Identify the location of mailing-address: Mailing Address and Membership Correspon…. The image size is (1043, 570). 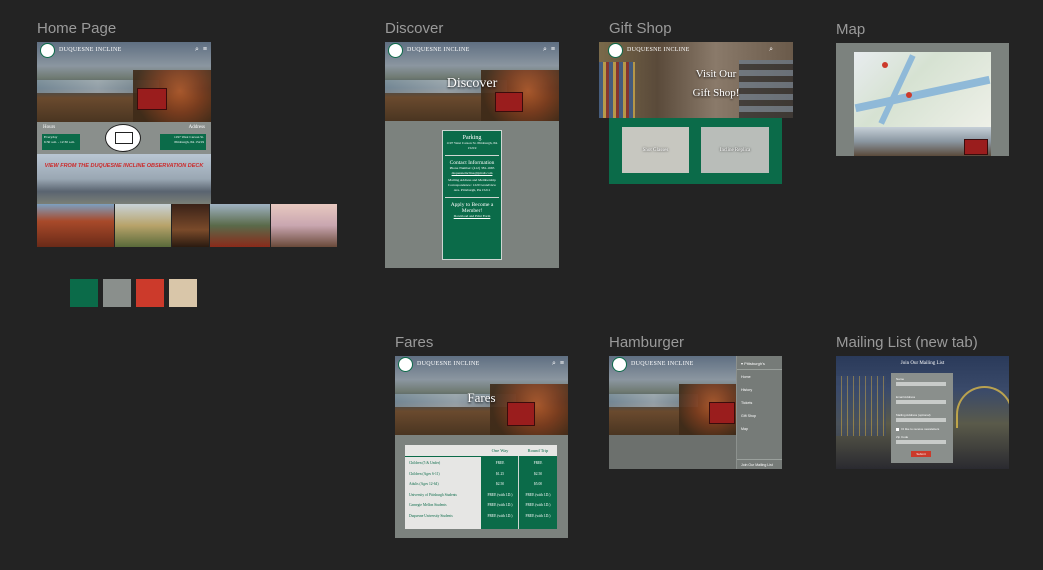
(471, 185).